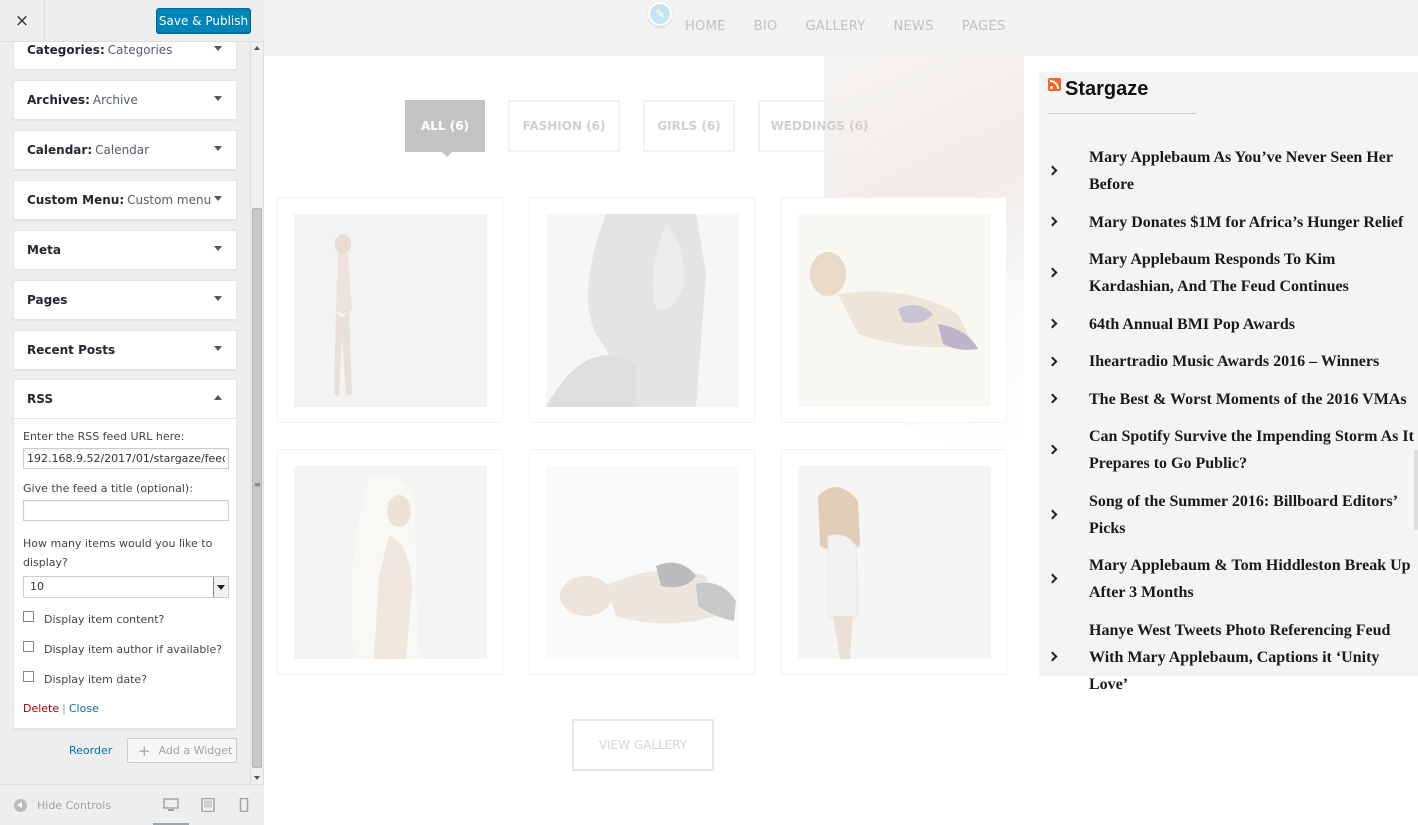 The height and width of the screenshot is (825, 1418). I want to click on widget-meta-header: Meta, so click(125, 250).